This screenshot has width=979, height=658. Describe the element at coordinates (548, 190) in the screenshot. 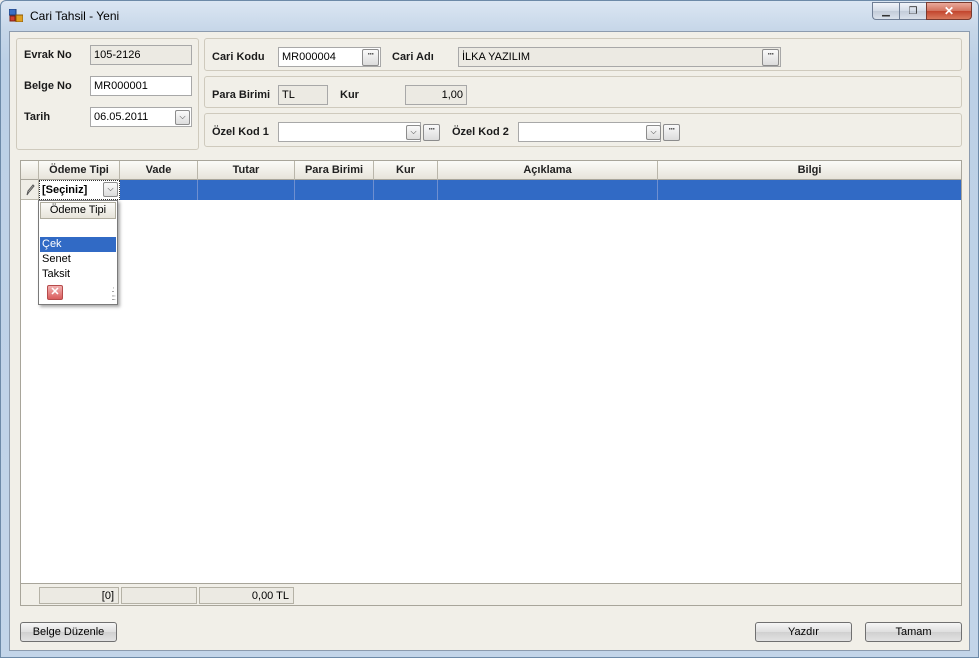

I see `row-cell-aciklama` at that location.